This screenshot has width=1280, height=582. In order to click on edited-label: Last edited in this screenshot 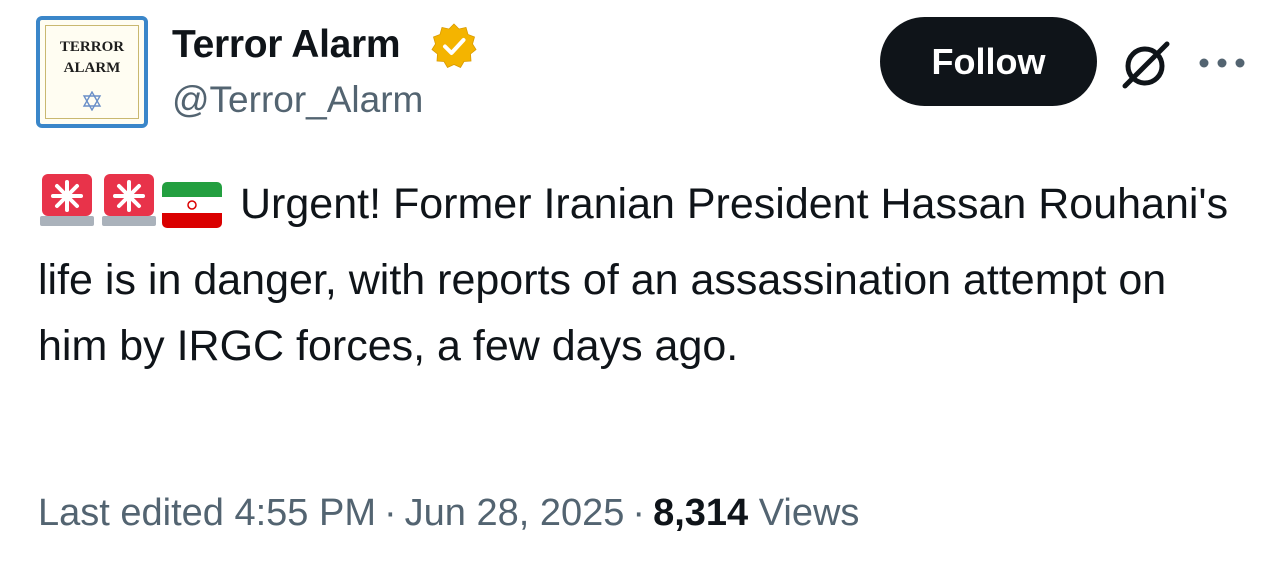, I will do `click(131, 513)`.